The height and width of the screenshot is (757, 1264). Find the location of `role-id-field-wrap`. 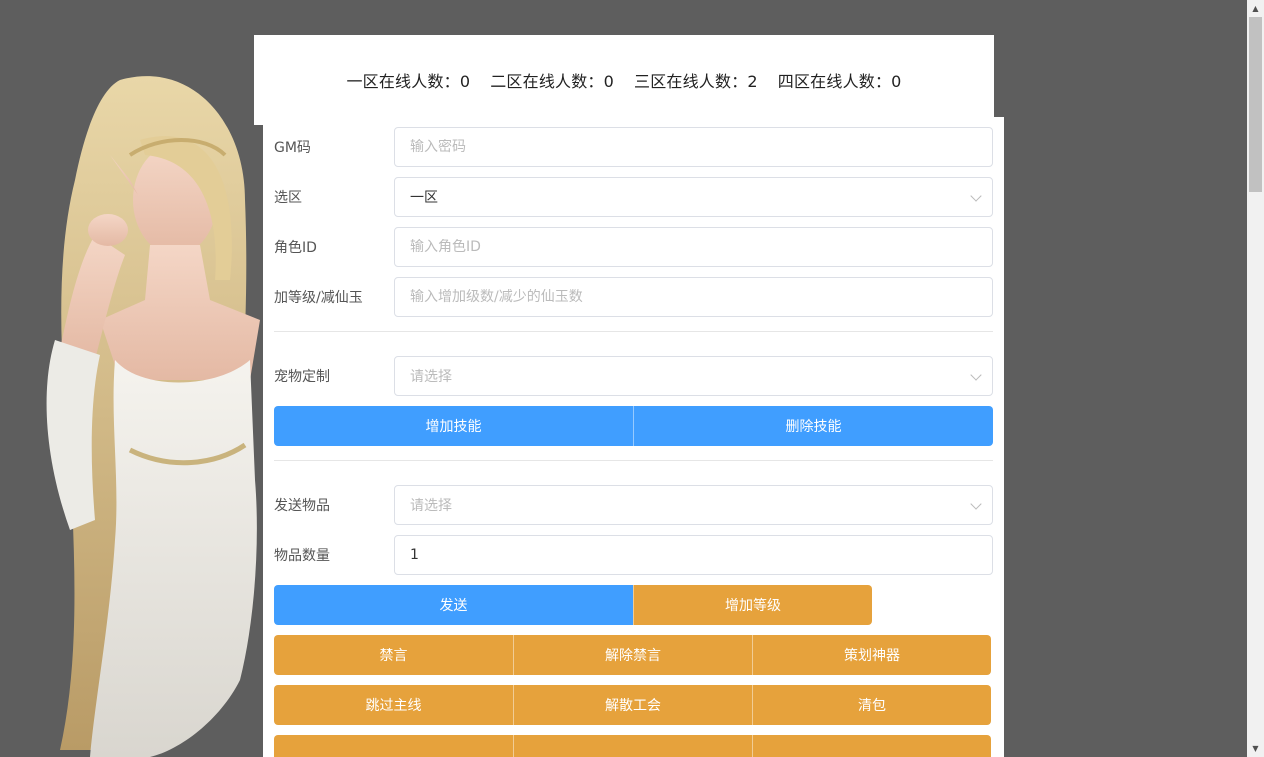

role-id-field-wrap is located at coordinates (693, 247).